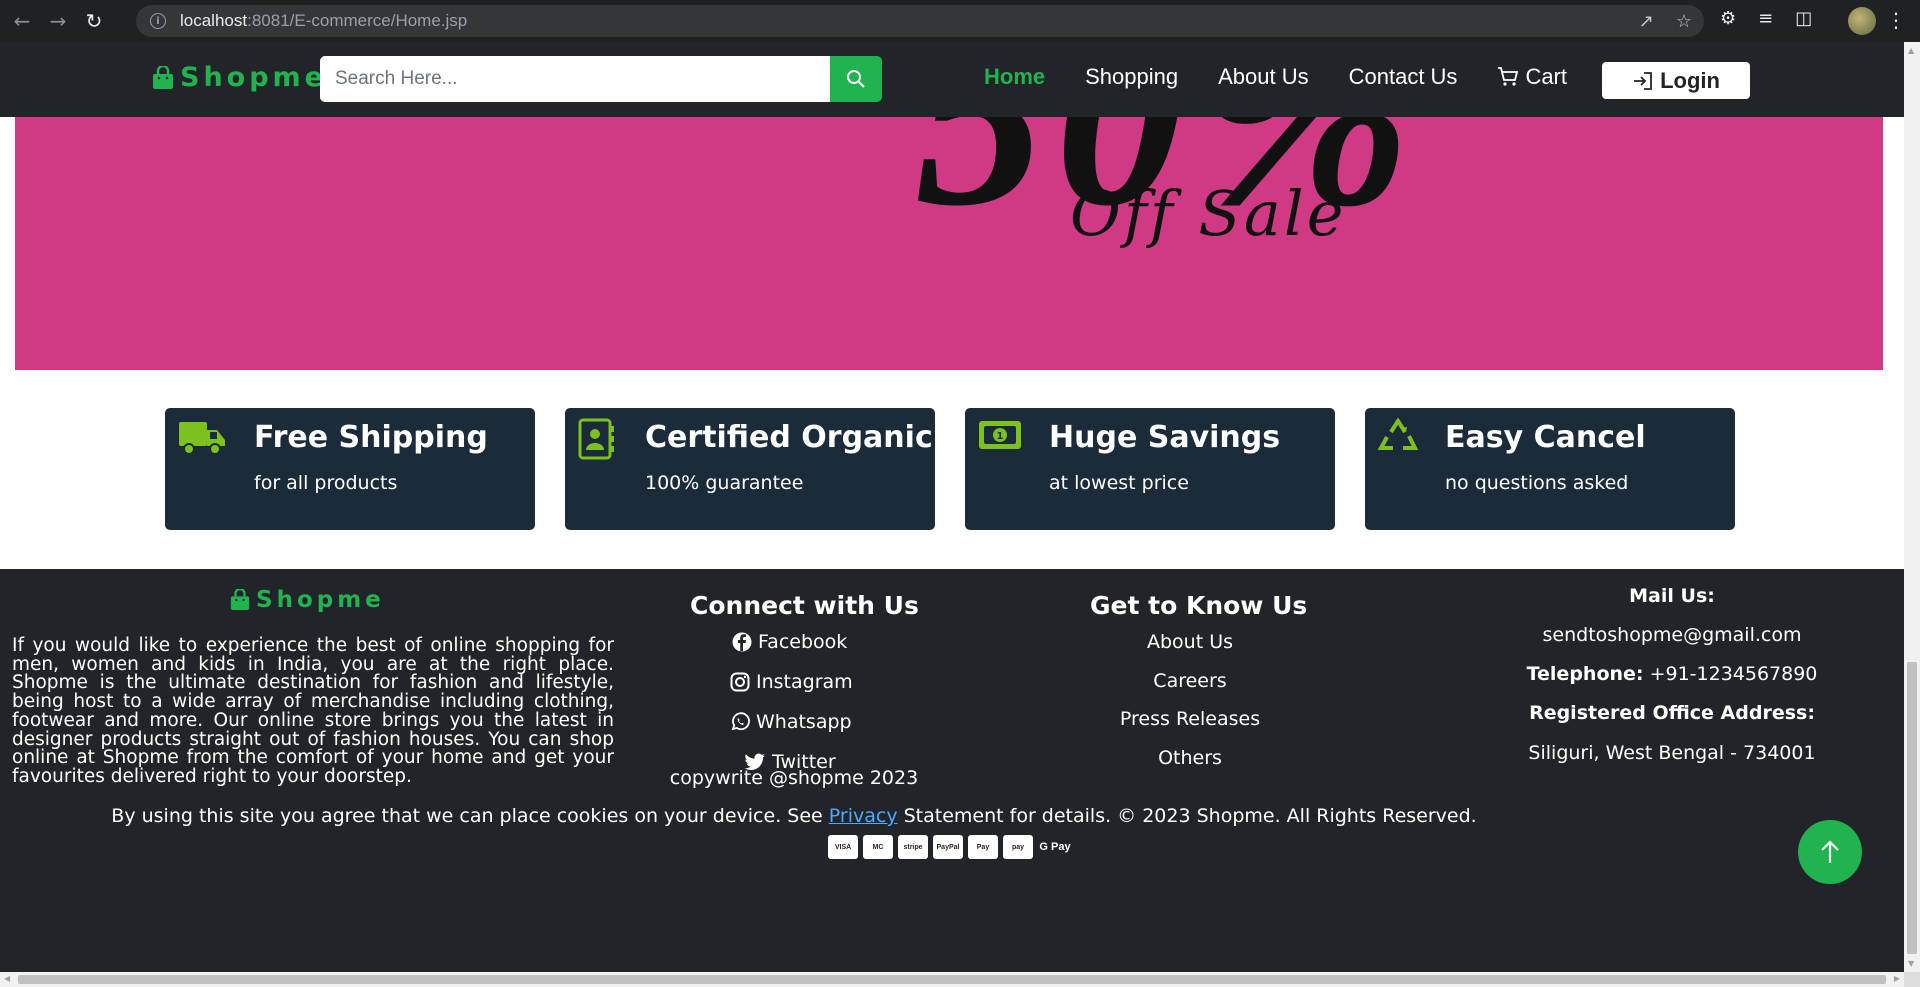 This screenshot has width=1920, height=987. Describe the element at coordinates (1646, 21) in the screenshot. I see `share-icon: ↗` at that location.